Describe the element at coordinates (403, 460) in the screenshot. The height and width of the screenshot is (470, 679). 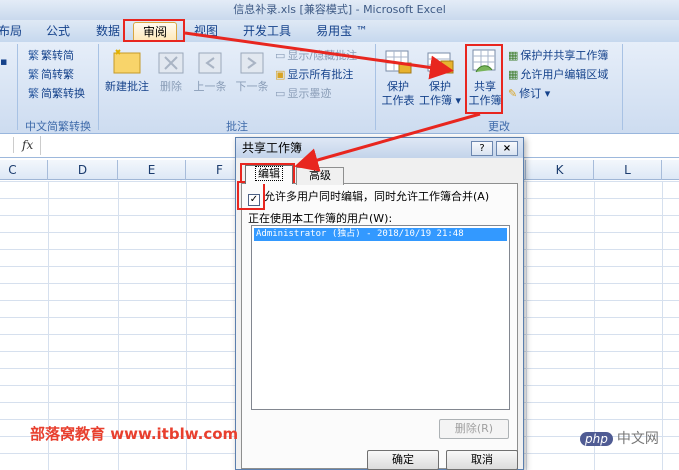
I see `ok-button: 确定` at that location.